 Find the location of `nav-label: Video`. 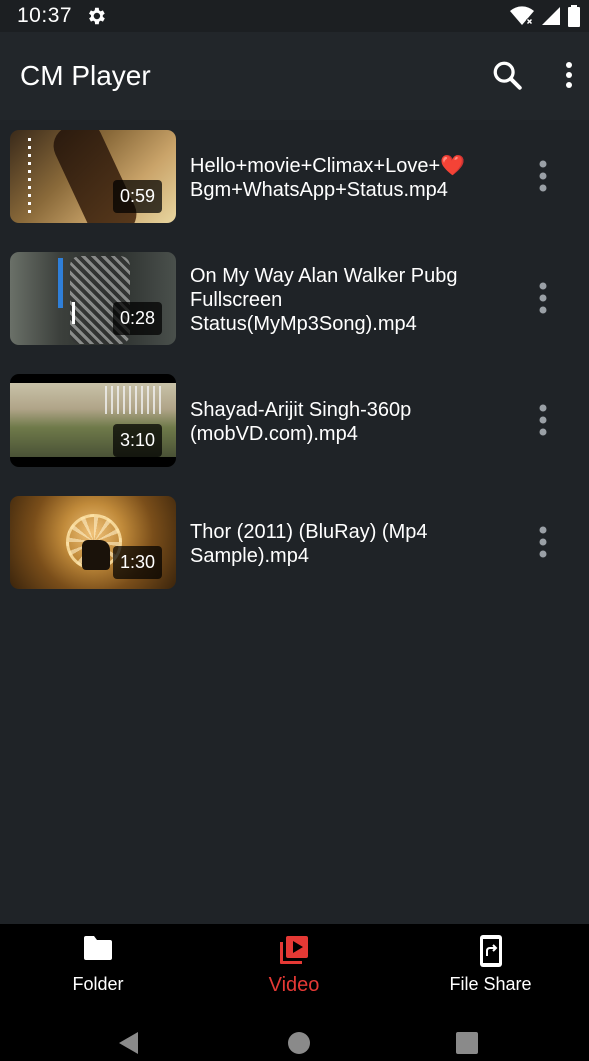

nav-label: Video is located at coordinates (294, 985).